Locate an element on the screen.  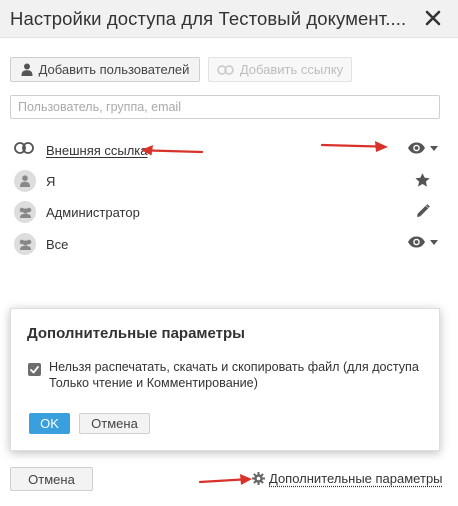
advanced-settings-link: Дополнительные параметры is located at coordinates (347, 478).